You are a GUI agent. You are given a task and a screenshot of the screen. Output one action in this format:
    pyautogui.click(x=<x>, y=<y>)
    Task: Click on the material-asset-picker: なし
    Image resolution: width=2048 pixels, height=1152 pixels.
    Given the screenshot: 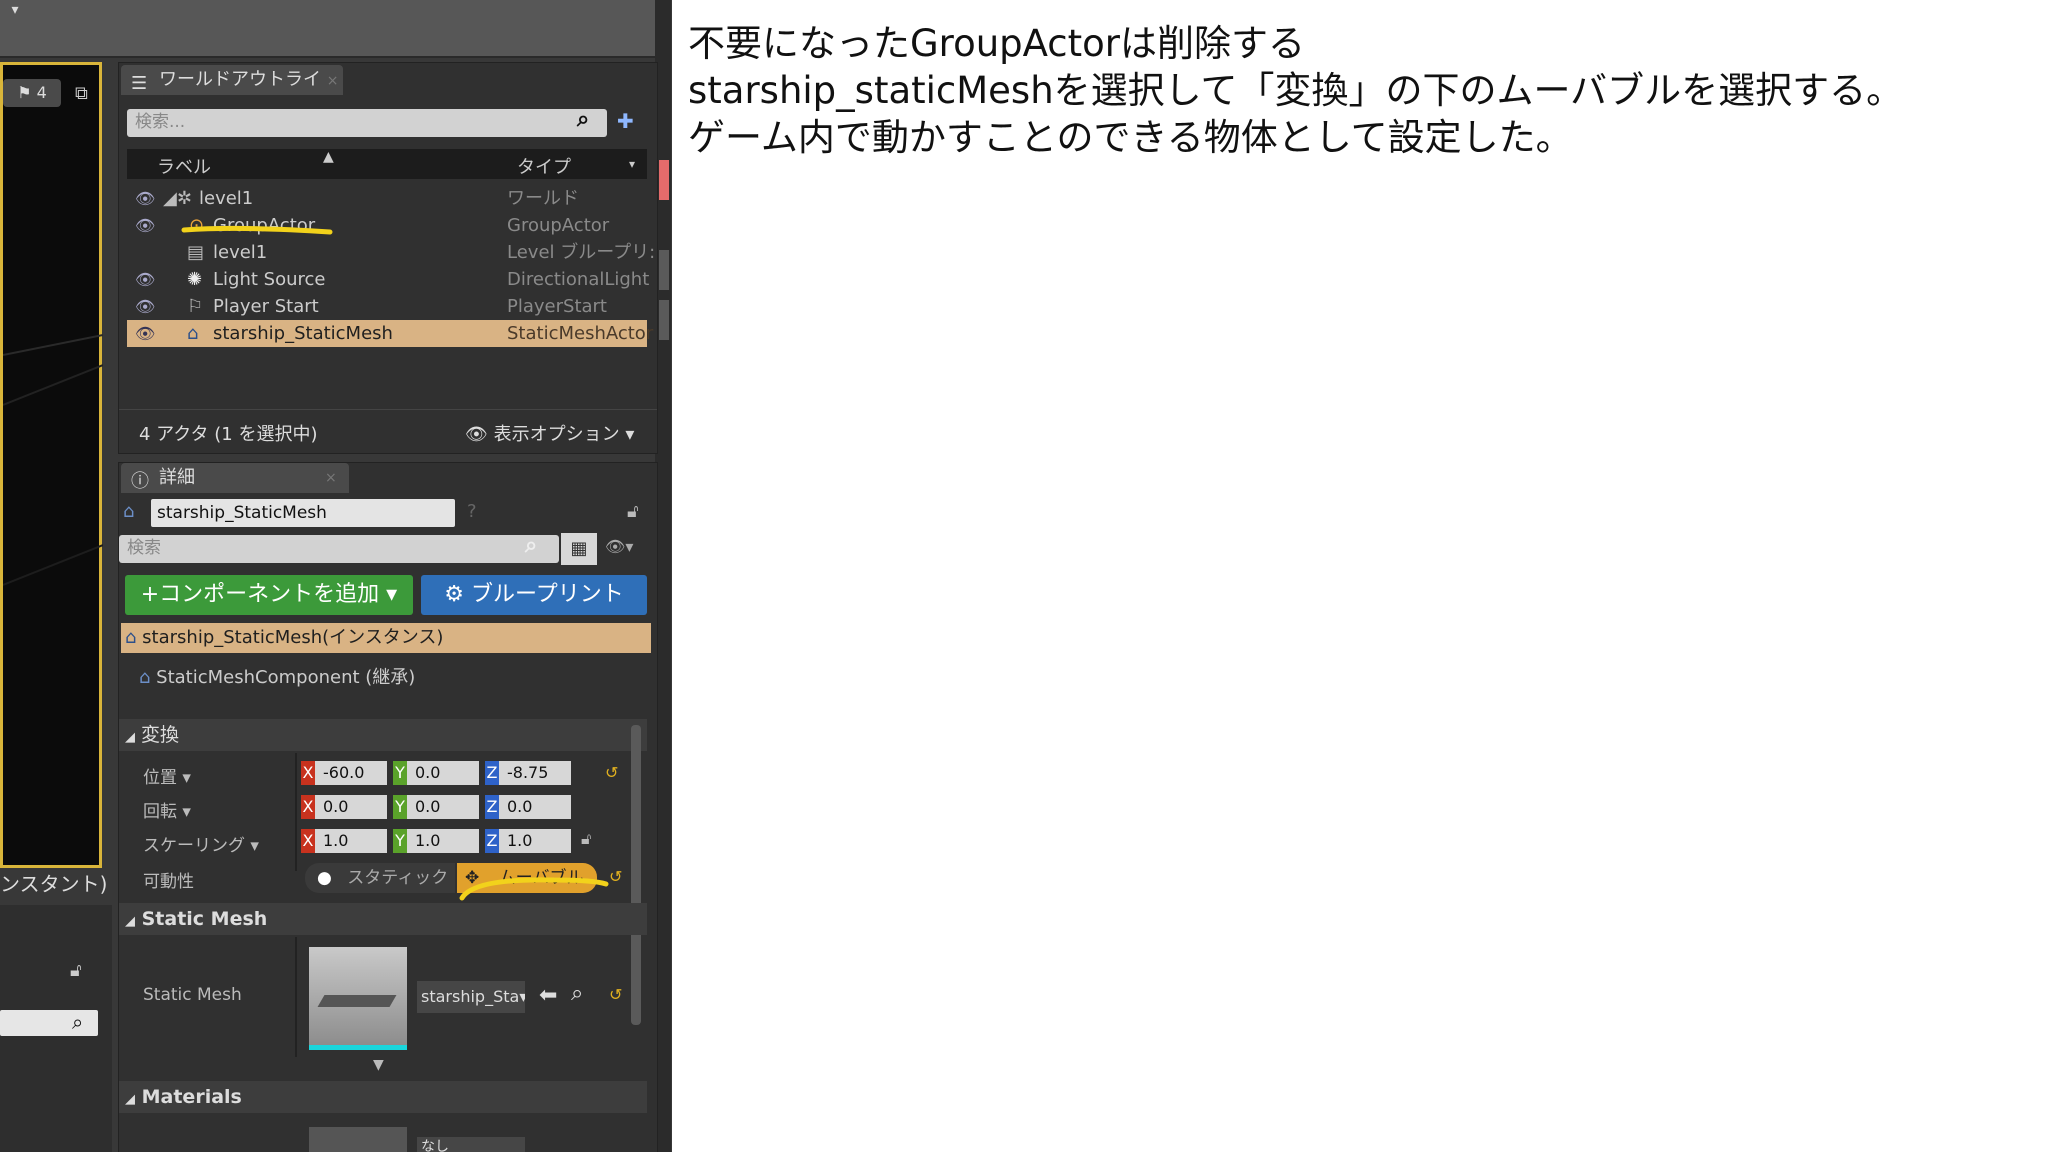 What is the action you would take?
    pyautogui.click(x=471, y=1144)
    